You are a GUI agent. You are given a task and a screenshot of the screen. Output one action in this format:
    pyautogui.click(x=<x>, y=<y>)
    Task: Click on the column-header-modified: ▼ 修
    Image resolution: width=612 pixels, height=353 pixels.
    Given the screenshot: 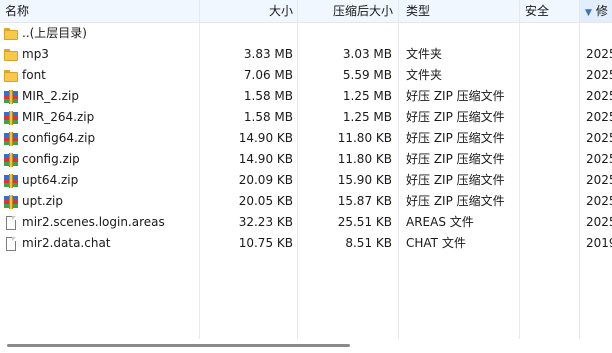 What is the action you would take?
    pyautogui.click(x=596, y=11)
    